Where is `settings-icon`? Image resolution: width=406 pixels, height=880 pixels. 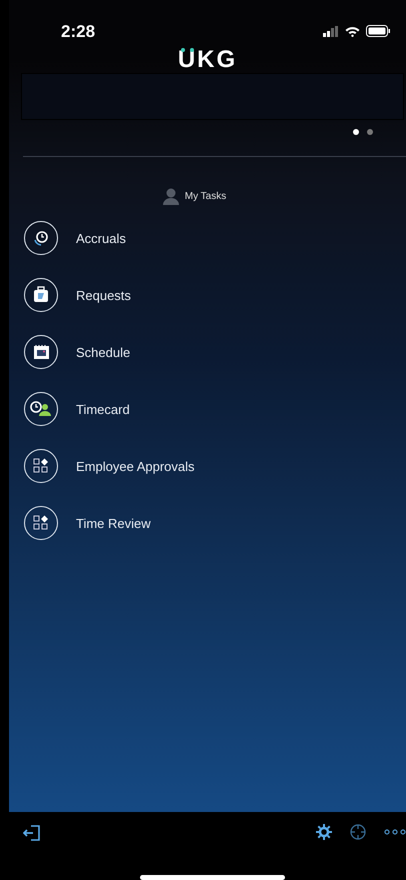
settings-icon is located at coordinates (324, 832).